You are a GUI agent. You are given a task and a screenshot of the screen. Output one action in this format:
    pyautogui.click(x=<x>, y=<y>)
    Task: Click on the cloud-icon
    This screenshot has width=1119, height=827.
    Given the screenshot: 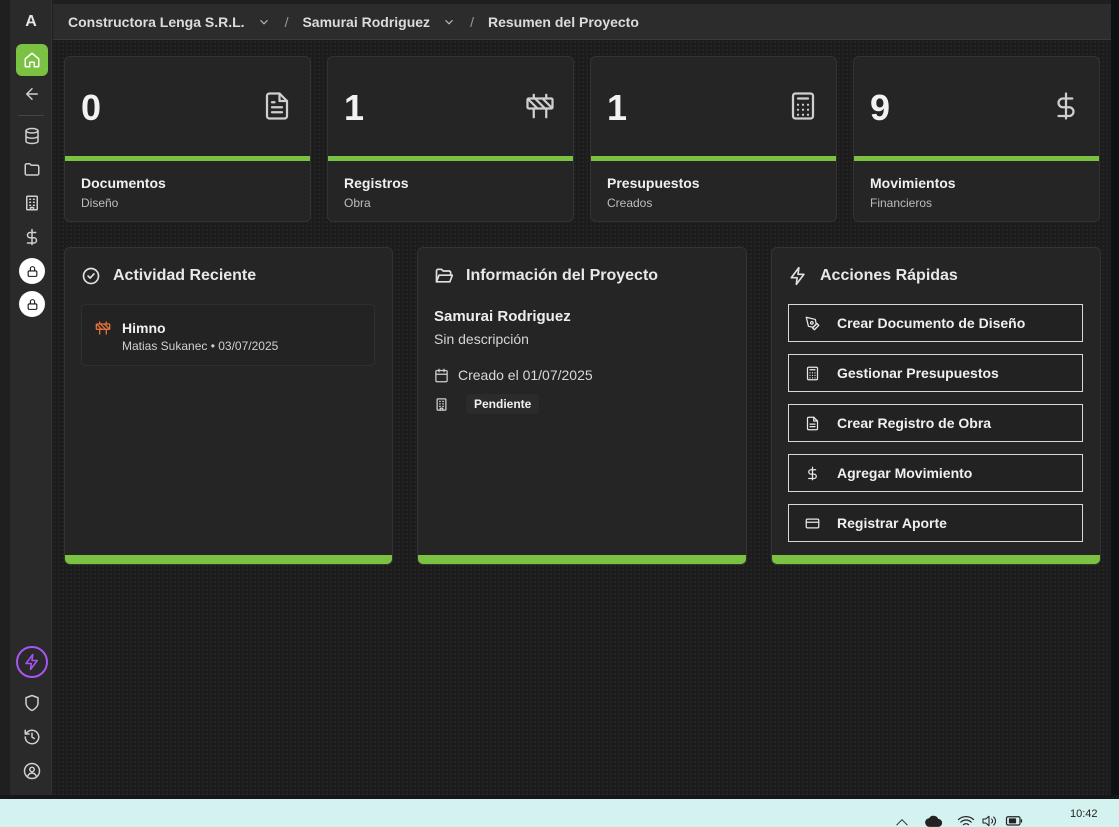 What is the action you would take?
    pyautogui.click(x=934, y=821)
    